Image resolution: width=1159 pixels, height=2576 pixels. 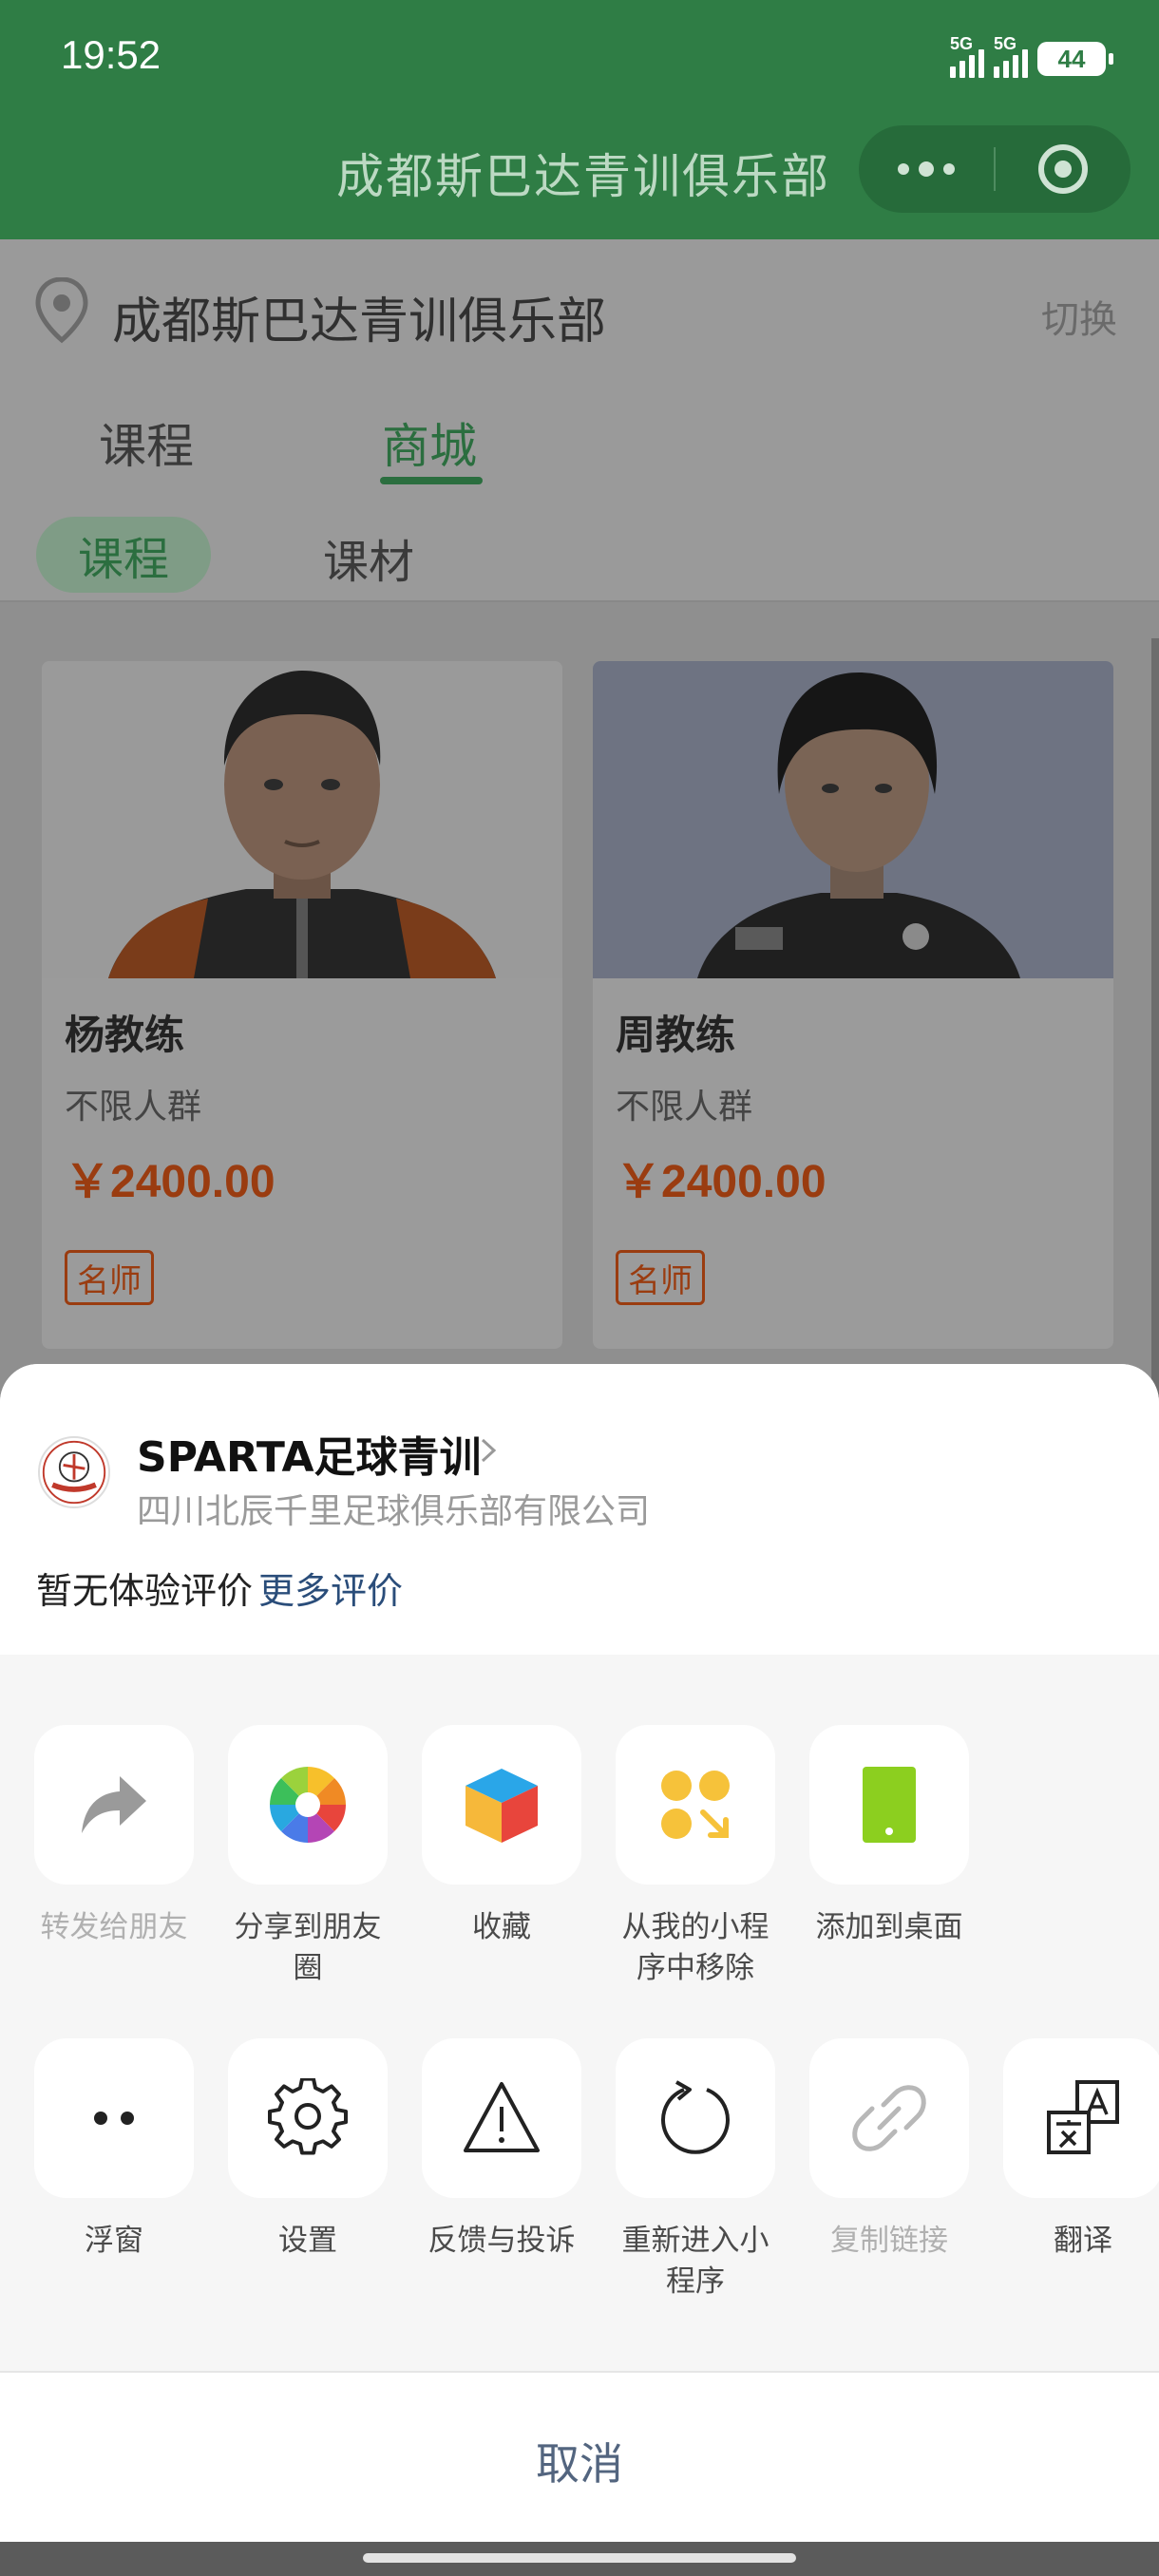 I want to click on more-reviews-link: 更多评价, so click(x=330, y=1588).